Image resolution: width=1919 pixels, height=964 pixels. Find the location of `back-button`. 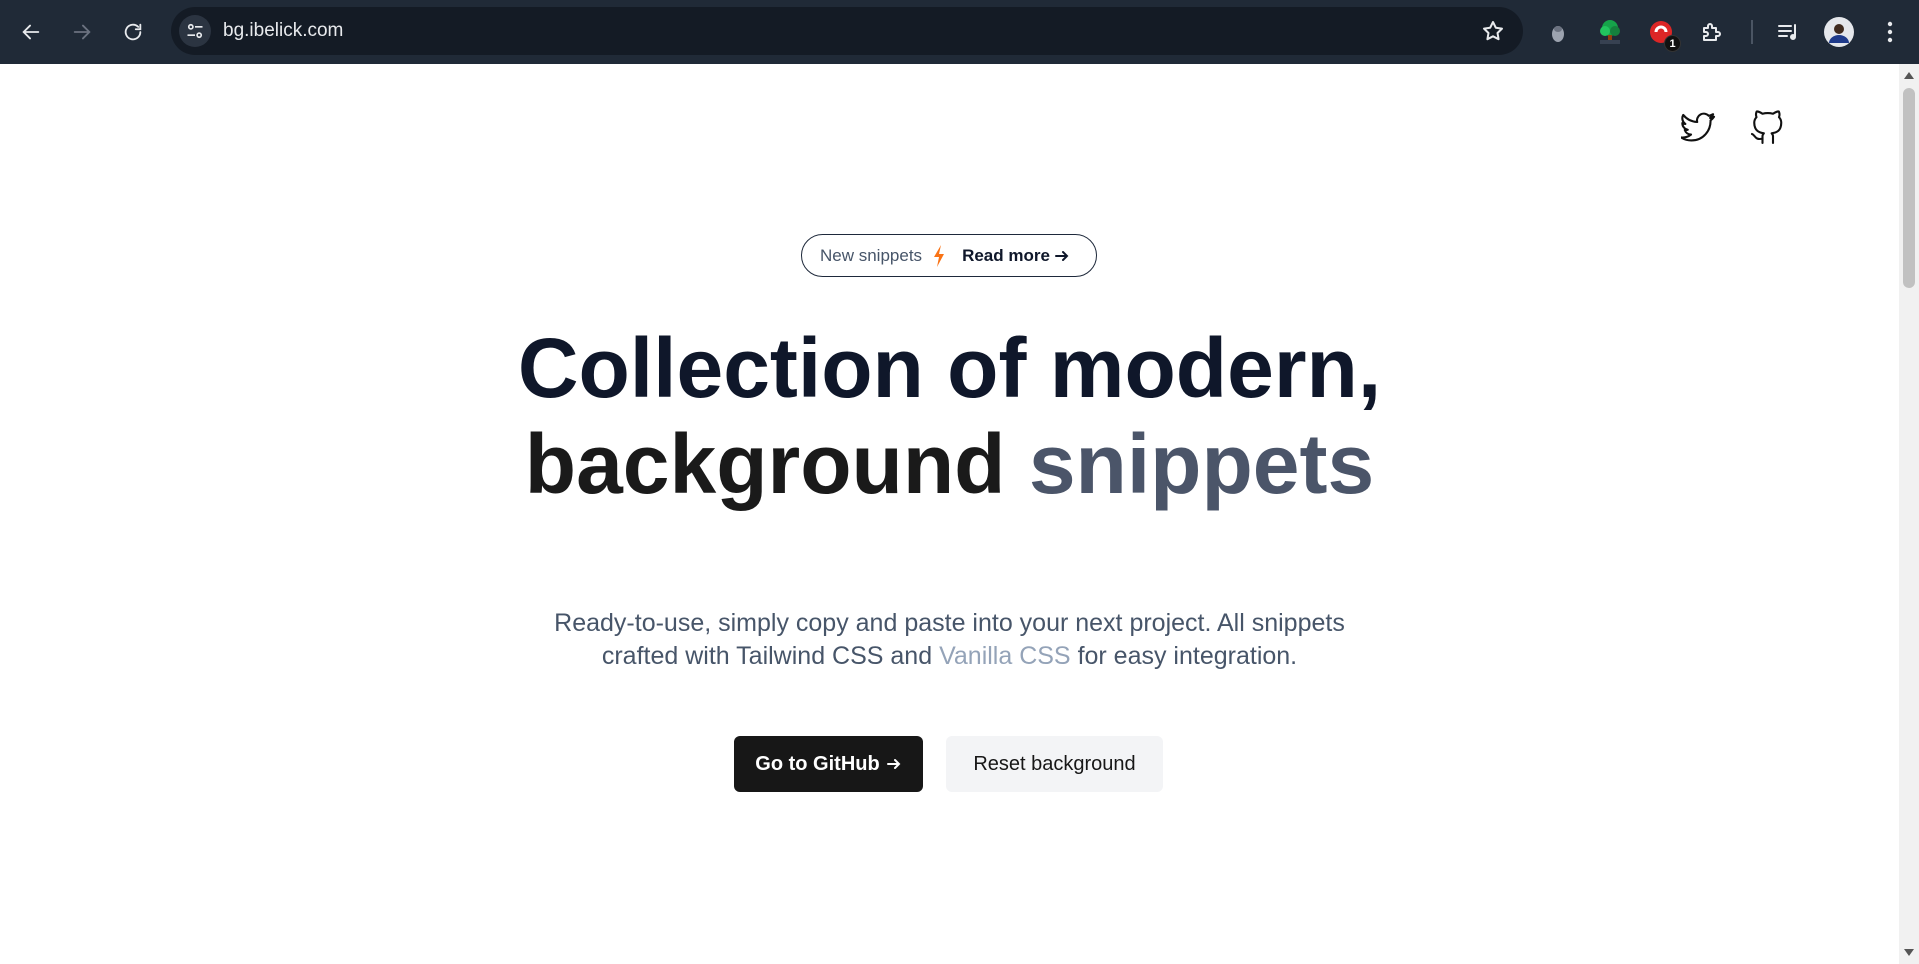

back-button is located at coordinates (31, 32).